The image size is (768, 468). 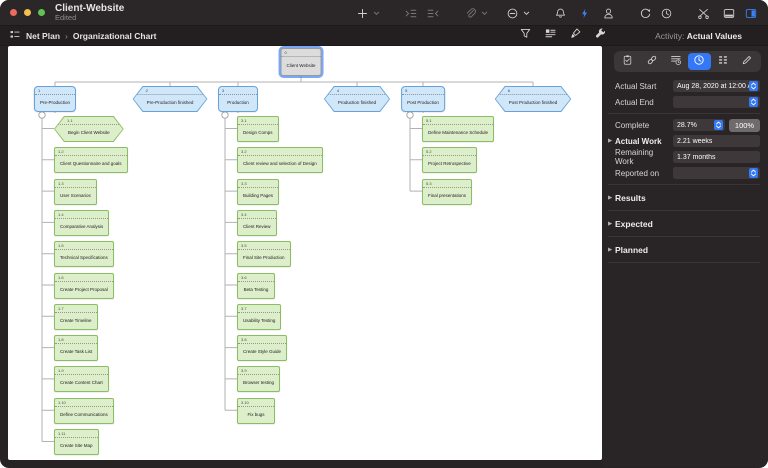 What do you see at coordinates (423, 99) in the screenshot?
I see `phase-node-5: 5 Post Production` at bounding box center [423, 99].